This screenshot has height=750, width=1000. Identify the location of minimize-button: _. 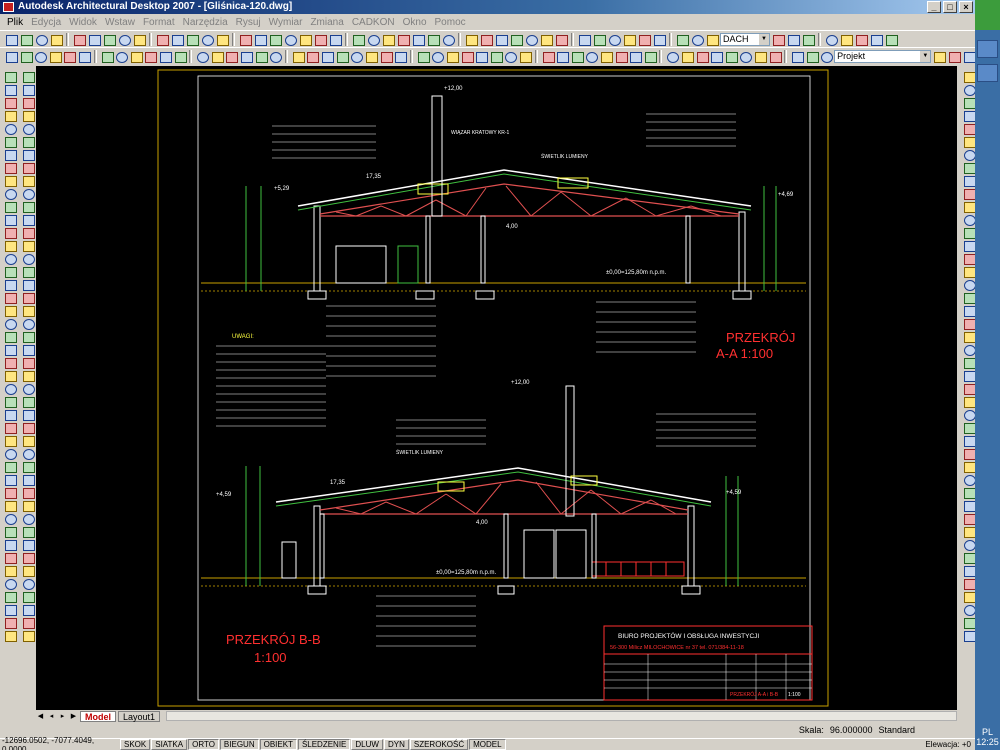
(934, 7).